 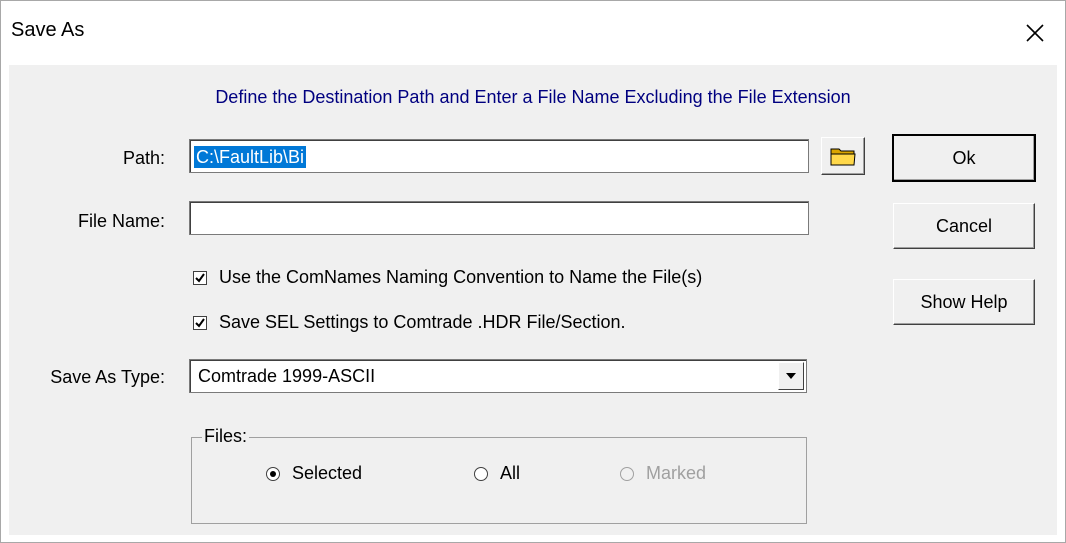 I want to click on radio-all-label: All, so click(x=510, y=473).